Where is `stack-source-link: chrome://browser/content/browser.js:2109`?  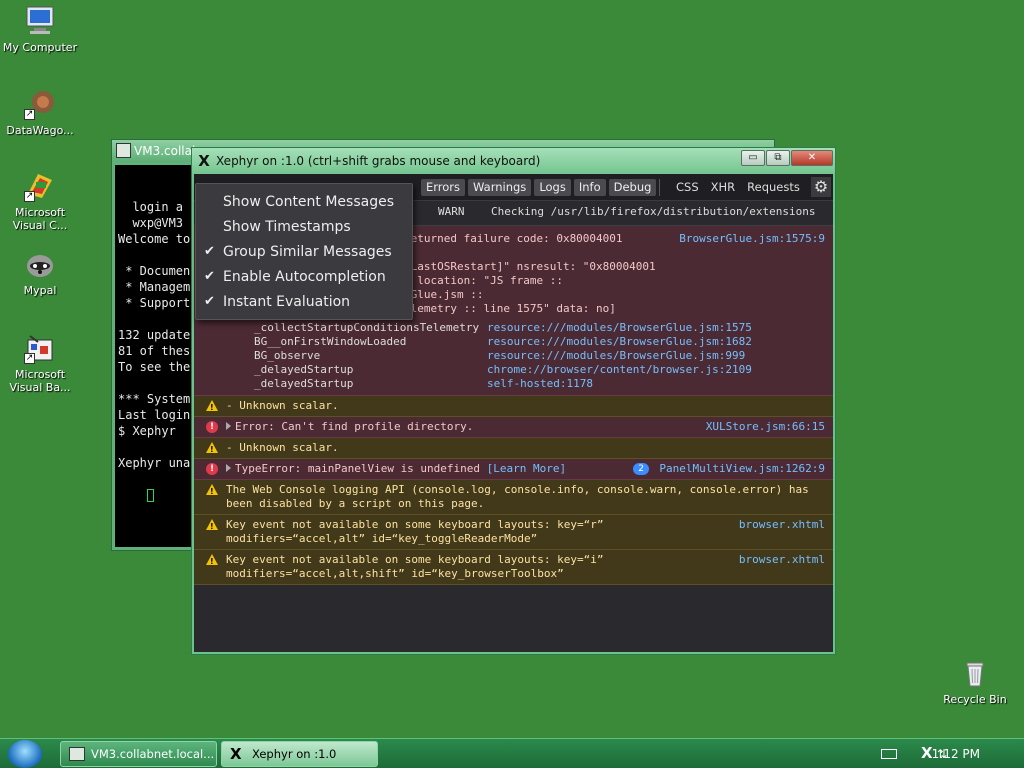 stack-source-link: chrome://browser/content/browser.js:2109 is located at coordinates (619, 370).